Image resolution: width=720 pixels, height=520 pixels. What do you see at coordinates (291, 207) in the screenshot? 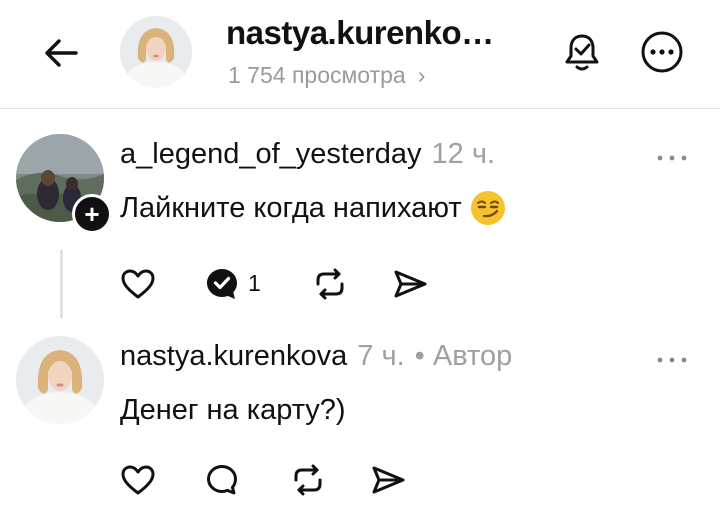
I see `comment-body: Лайкните когда напихают` at bounding box center [291, 207].